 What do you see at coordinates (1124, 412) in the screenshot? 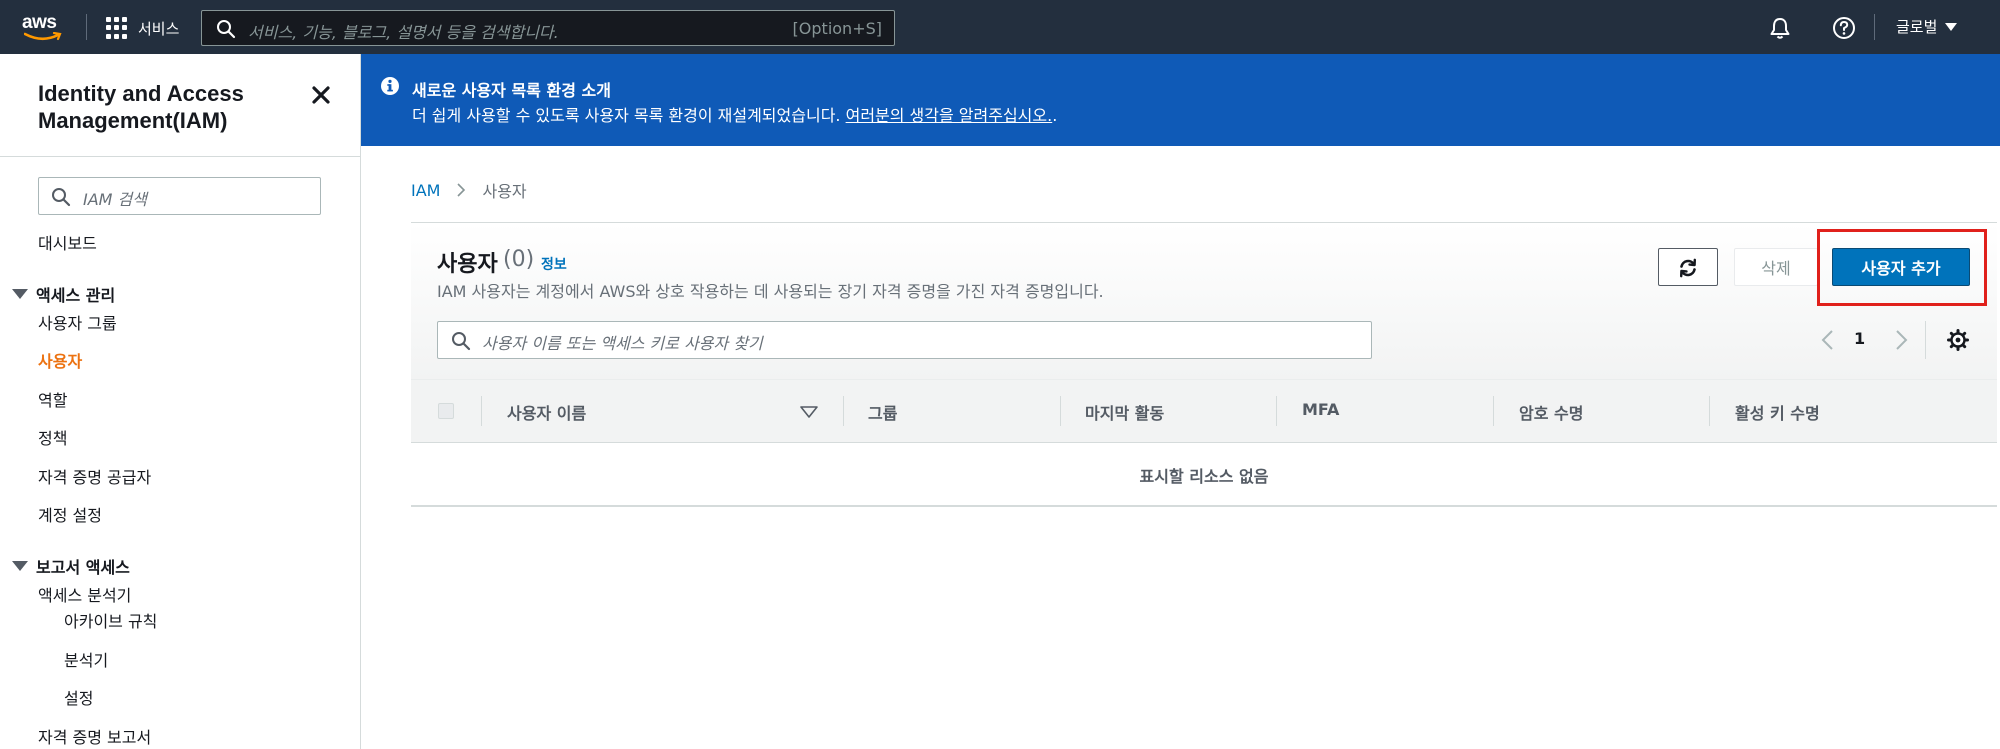
I see `column-header-last-activity: 마지막 활동` at bounding box center [1124, 412].